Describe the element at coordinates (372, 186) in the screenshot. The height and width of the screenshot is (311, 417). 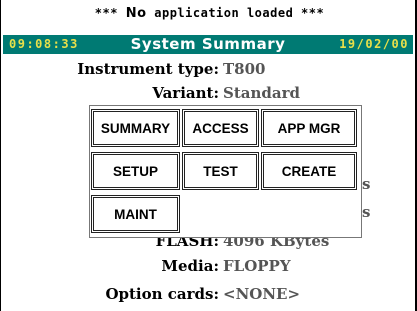
I see `hidden-row-fragment-1: s` at that location.